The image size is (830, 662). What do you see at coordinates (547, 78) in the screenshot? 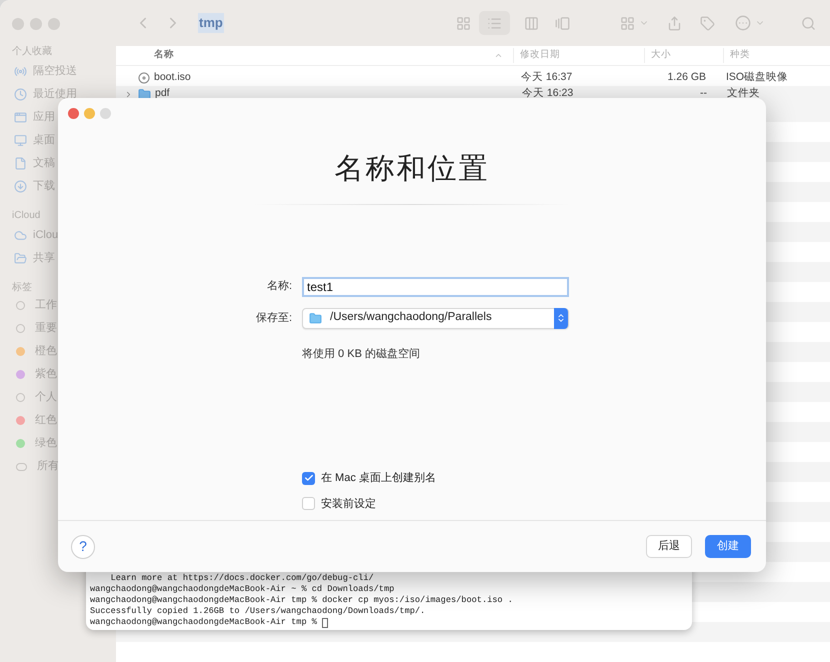
I see `date-cell-text: 今天 16:37` at bounding box center [547, 78].